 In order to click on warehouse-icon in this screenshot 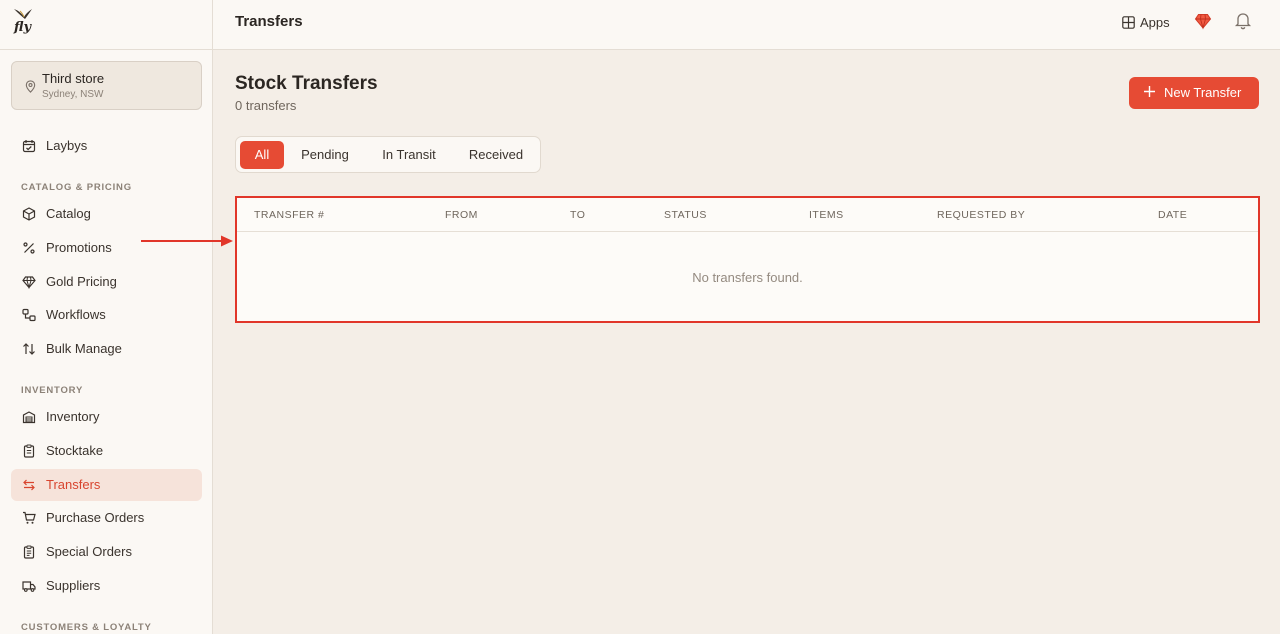, I will do `click(29, 417)`.